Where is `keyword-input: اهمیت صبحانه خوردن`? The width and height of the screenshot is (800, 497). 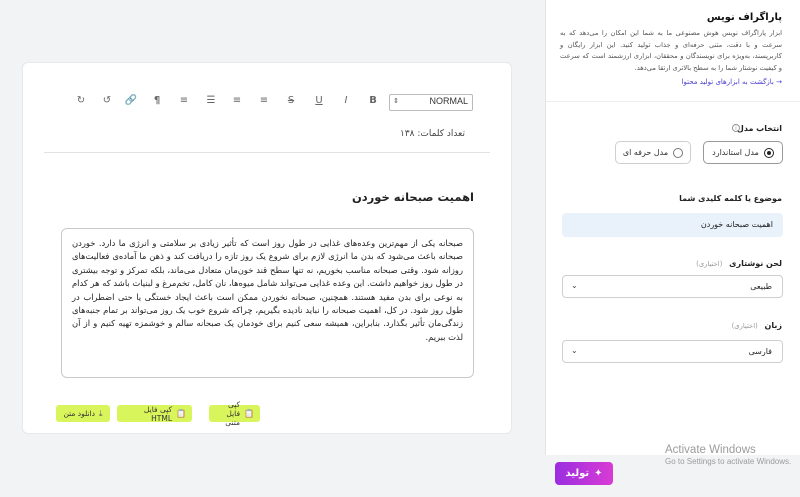 keyword-input: اهمیت صبحانه خوردن is located at coordinates (672, 225).